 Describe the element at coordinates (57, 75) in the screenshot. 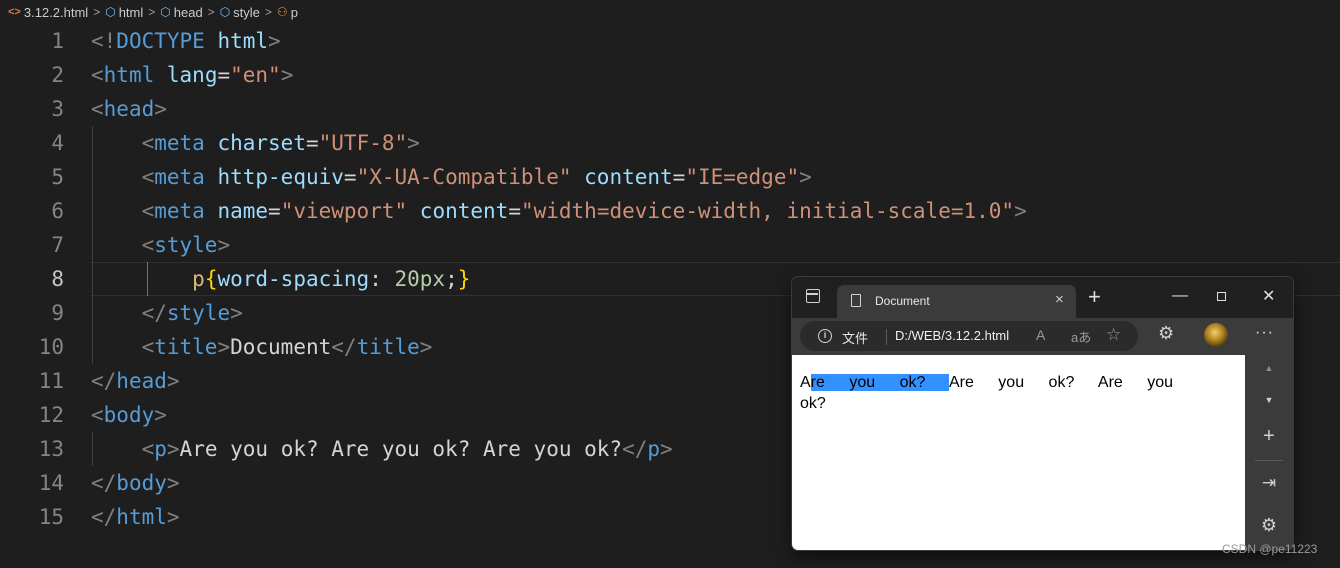

I see `line-number: 2` at that location.